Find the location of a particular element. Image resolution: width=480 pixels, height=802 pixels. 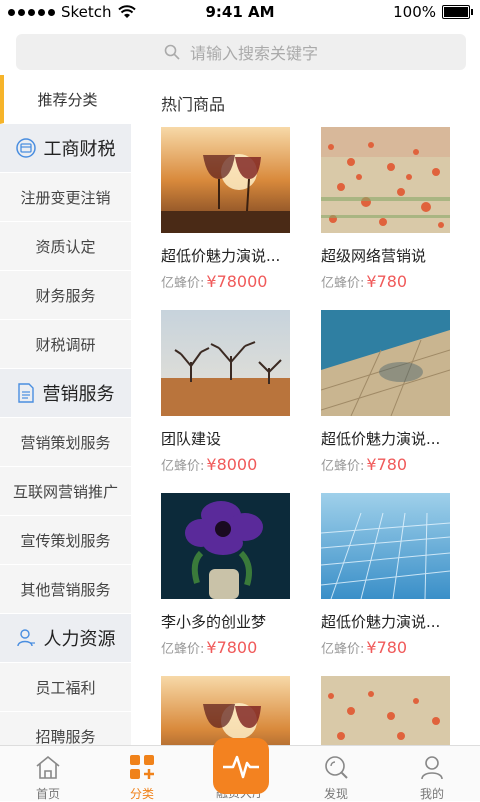

search-placeholder: 请输入搜索关键字 is located at coordinates (253, 53).